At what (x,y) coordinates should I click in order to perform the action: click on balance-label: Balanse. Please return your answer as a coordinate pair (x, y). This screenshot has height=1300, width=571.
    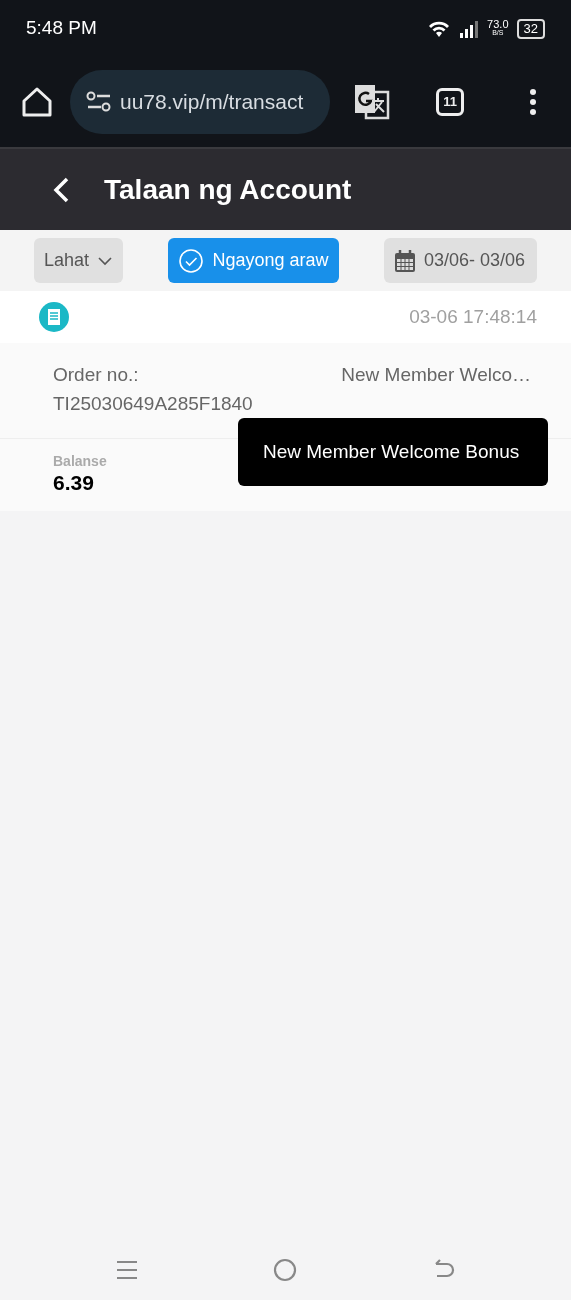
    Looking at the image, I should click on (80, 461).